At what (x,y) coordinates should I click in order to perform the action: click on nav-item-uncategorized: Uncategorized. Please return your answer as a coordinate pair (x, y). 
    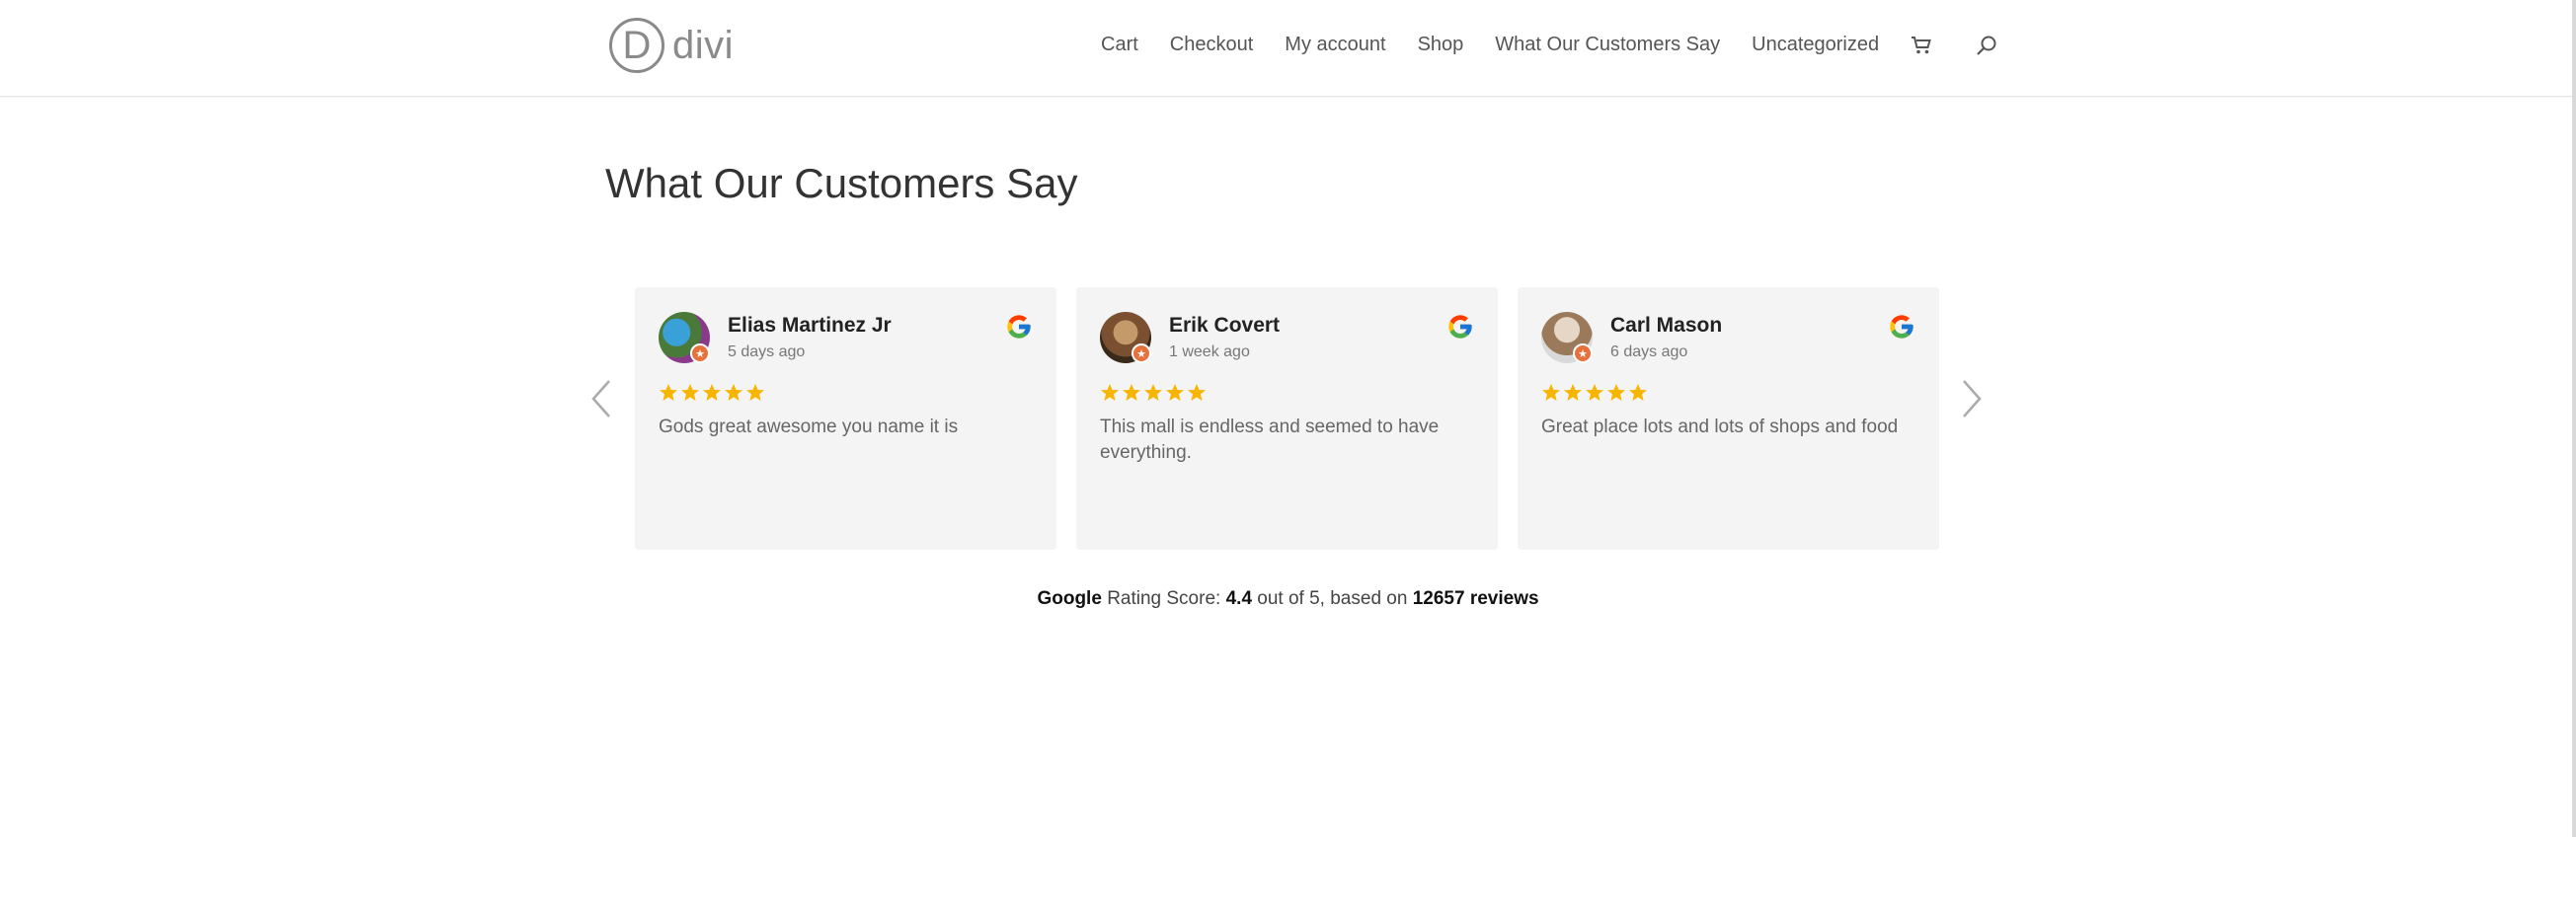
    Looking at the image, I should click on (1815, 45).